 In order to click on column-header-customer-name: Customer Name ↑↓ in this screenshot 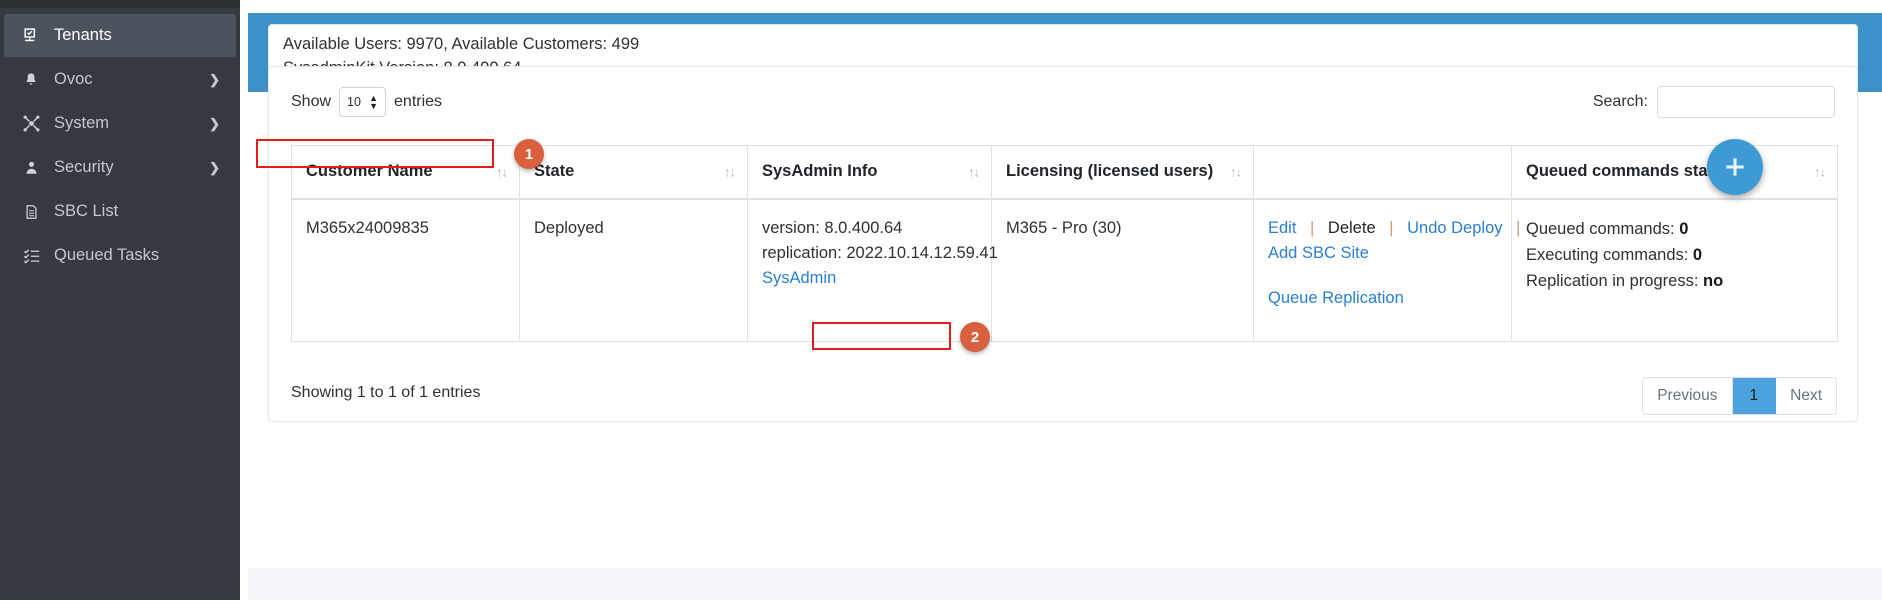, I will do `click(405, 172)`.